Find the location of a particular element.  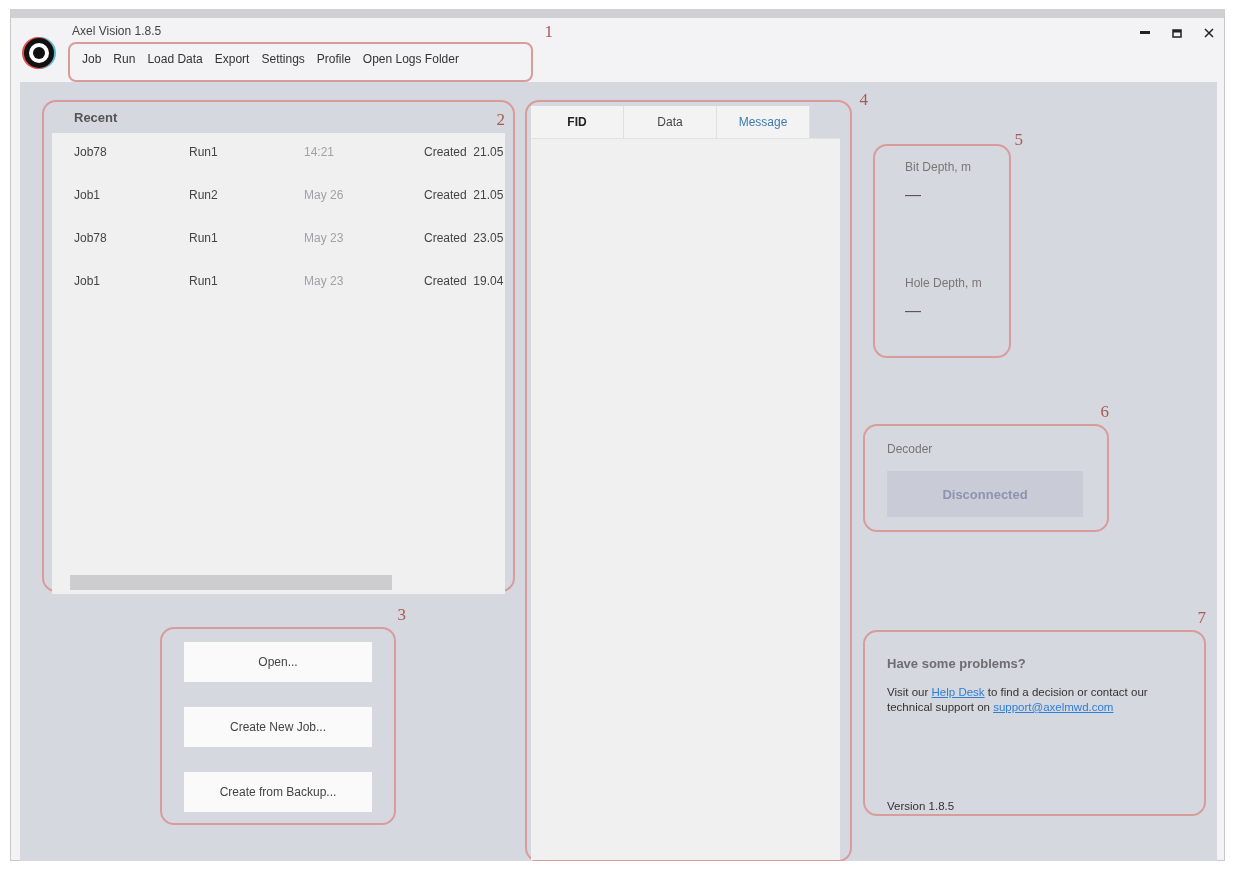

eye-logo-icon is located at coordinates (40, 53).